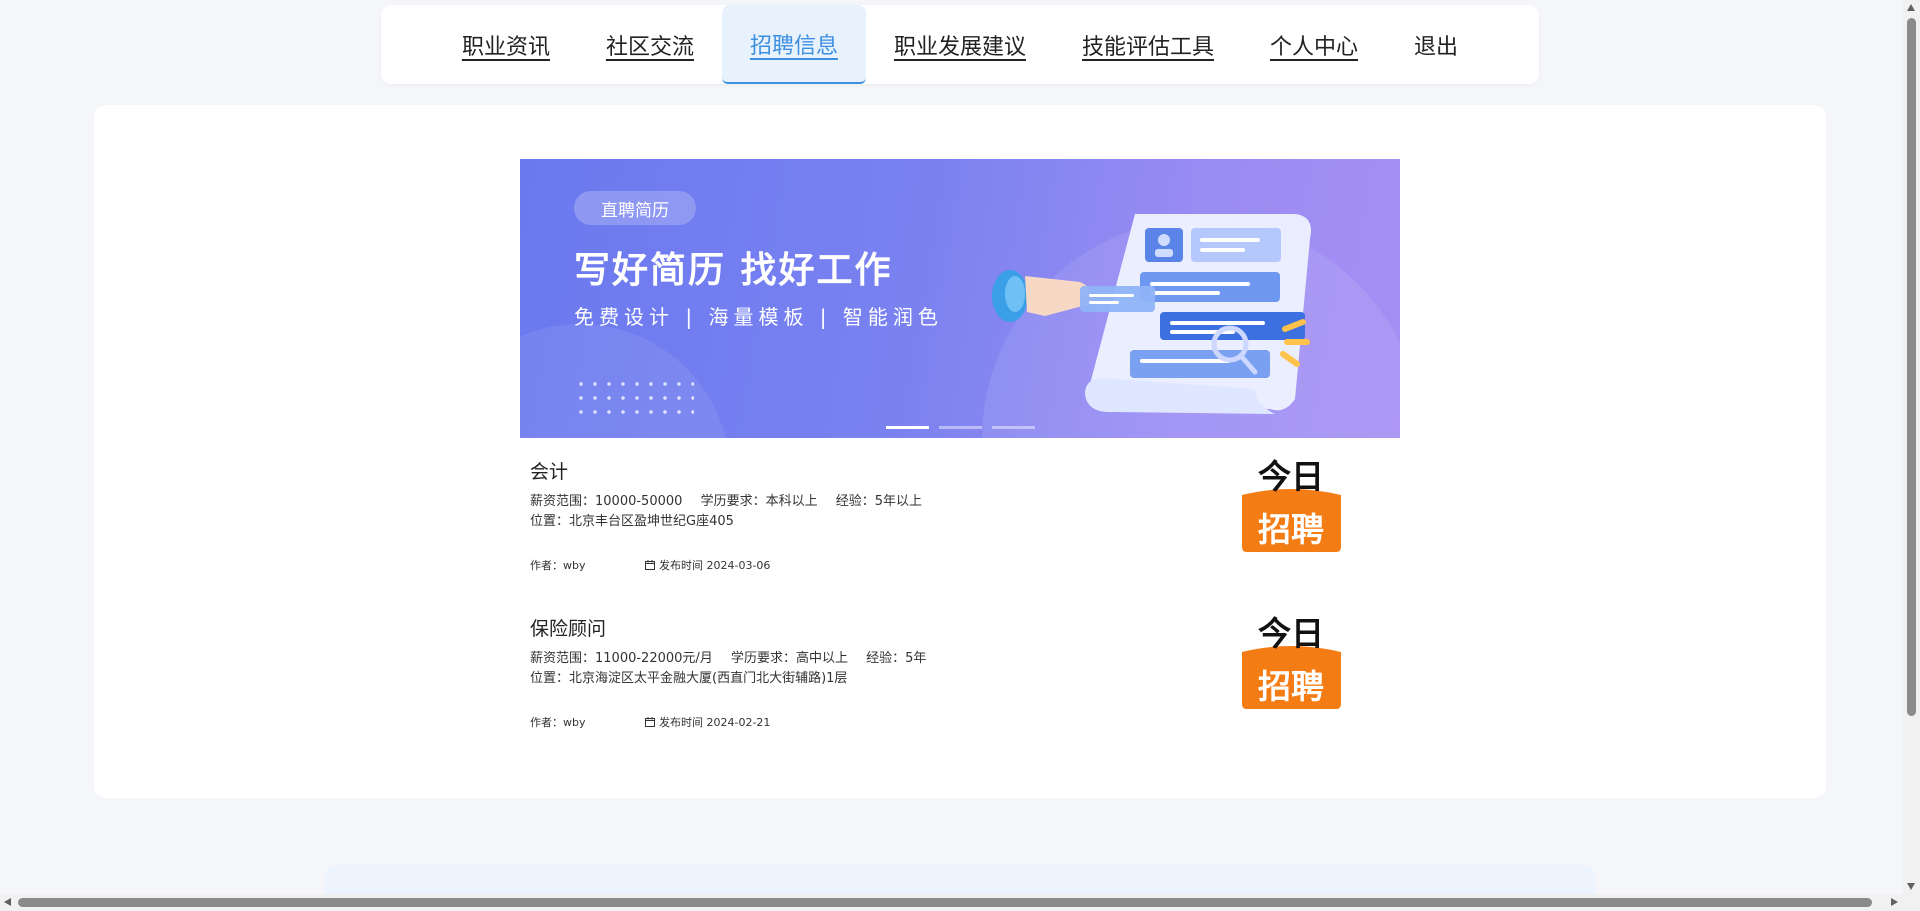 The height and width of the screenshot is (911, 1920). Describe the element at coordinates (758, 317) in the screenshot. I see `banner-subline: 免费设计 | 海量模板 | 智能润色` at that location.